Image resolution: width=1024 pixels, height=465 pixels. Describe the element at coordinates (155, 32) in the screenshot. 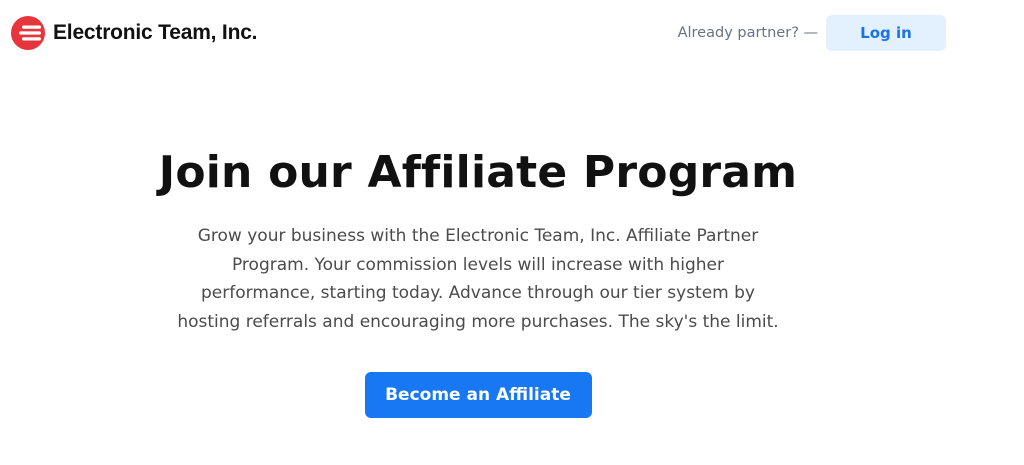

I see `brand-name: Electronic Team, Inc.` at that location.